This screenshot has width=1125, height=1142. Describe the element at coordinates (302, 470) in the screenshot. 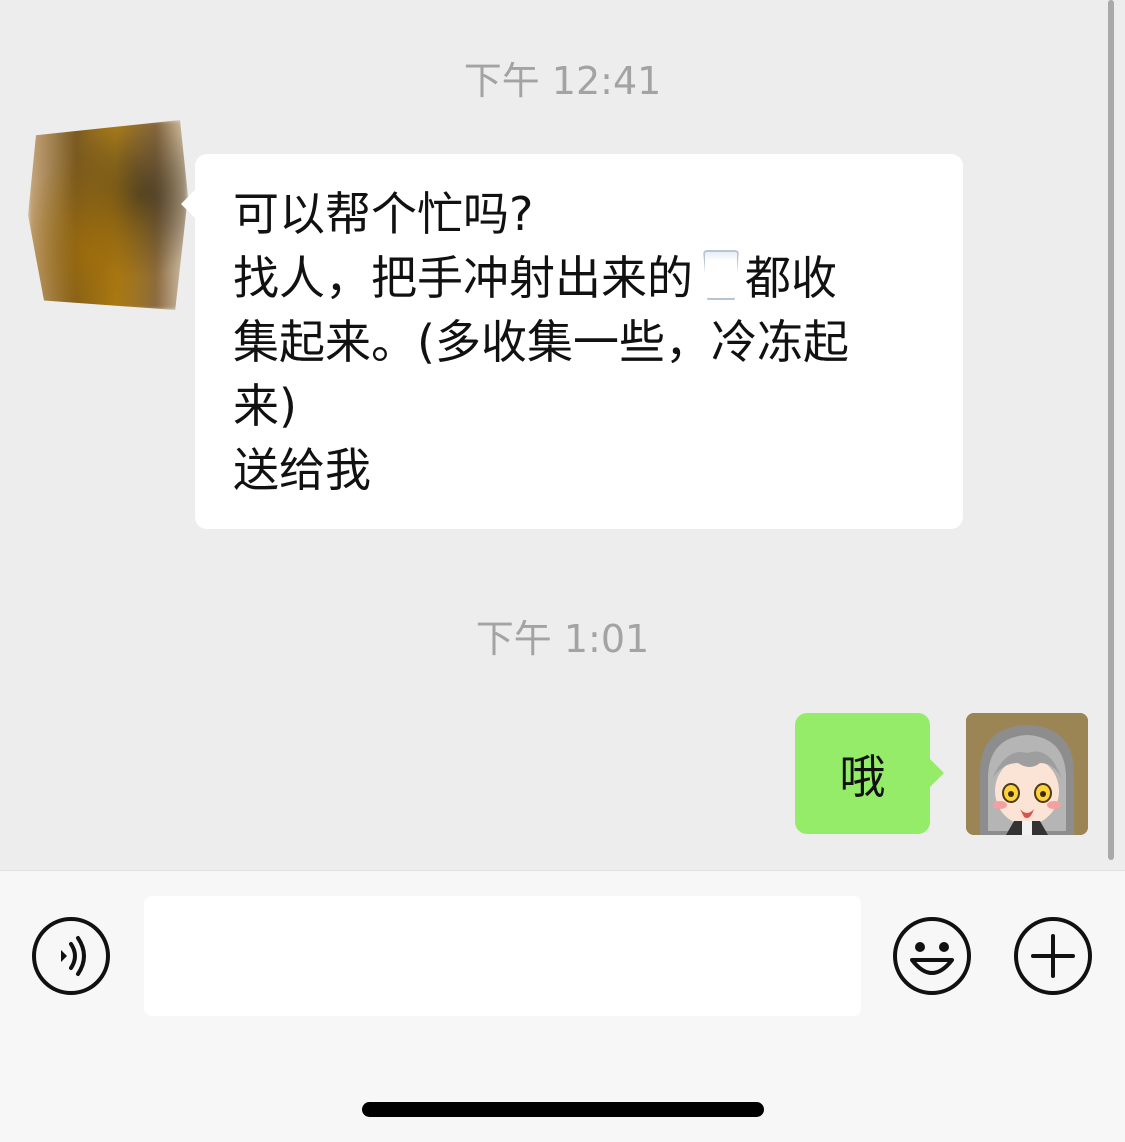

I see `message-line: 送给我` at that location.